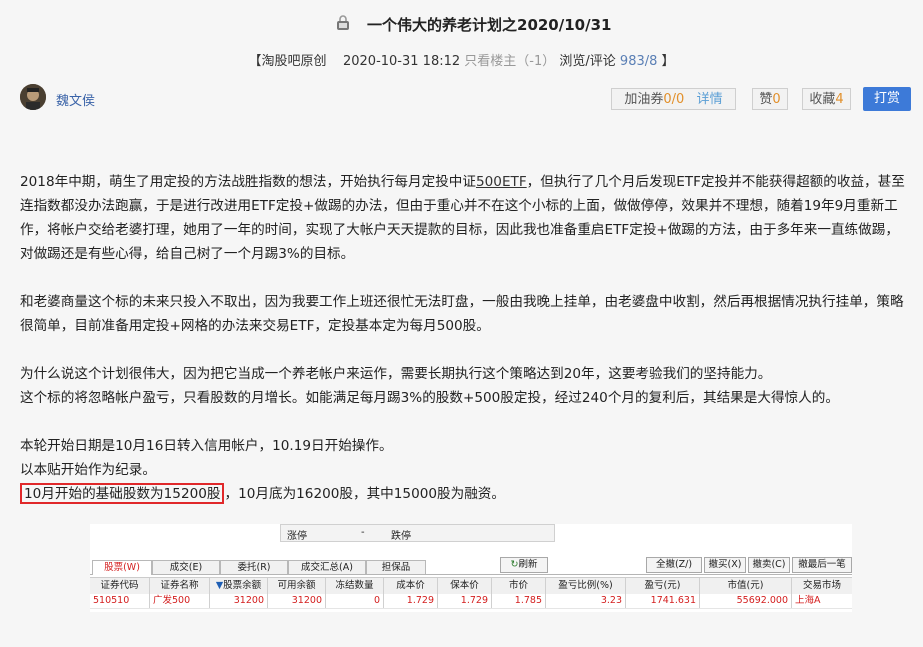 Image resolution: width=923 pixels, height=647 pixels. I want to click on limit-up-label: 涨停, so click(297, 536).